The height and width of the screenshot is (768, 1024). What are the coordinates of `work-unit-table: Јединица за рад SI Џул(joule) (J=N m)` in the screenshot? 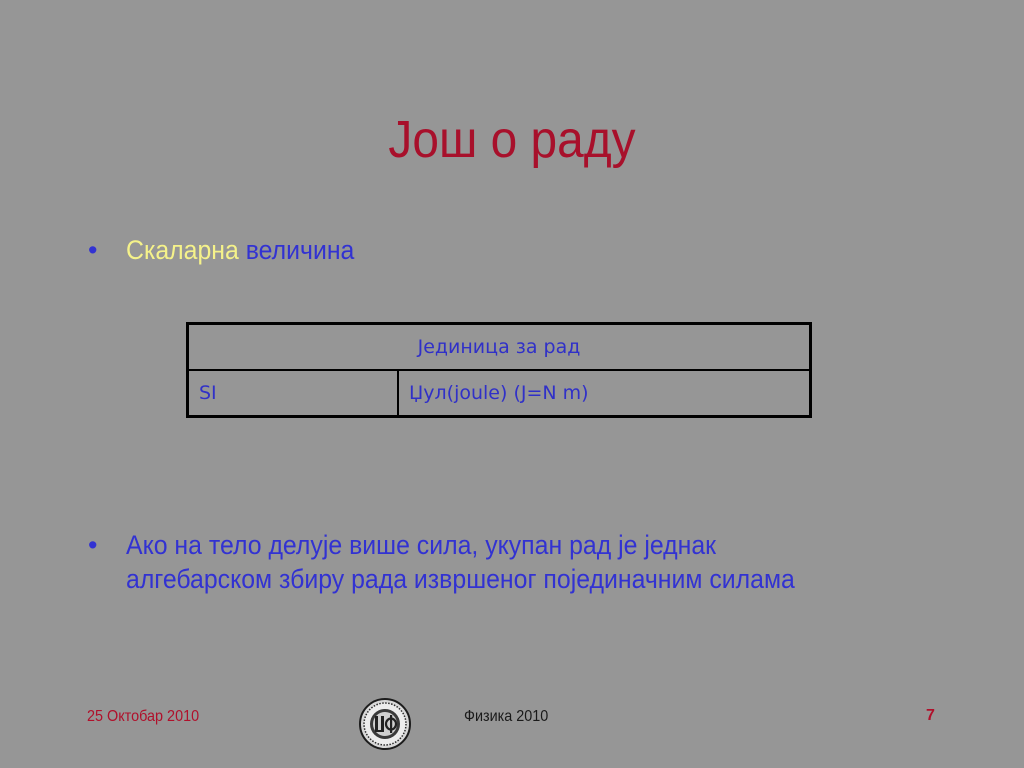 It's located at (499, 370).